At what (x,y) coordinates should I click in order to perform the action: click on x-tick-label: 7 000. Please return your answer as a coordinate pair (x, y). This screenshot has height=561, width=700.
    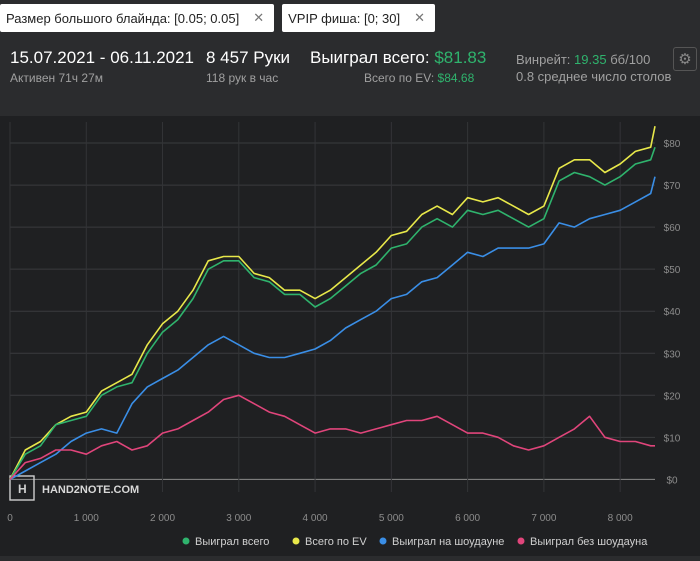
    Looking at the image, I should click on (543, 518).